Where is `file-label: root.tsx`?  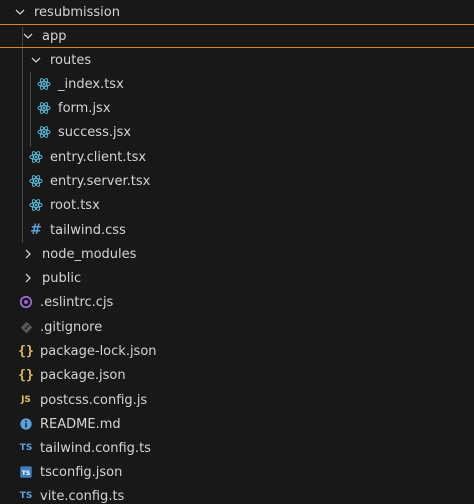 file-label: root.tsx is located at coordinates (75, 205).